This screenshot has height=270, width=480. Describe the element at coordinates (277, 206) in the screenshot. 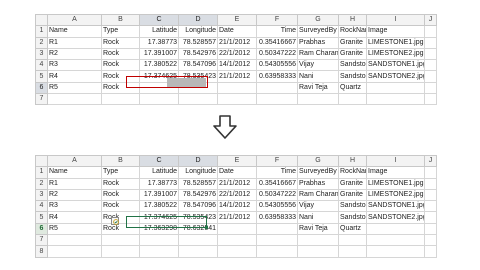

I see `cell-f4: 0.54305556` at that location.